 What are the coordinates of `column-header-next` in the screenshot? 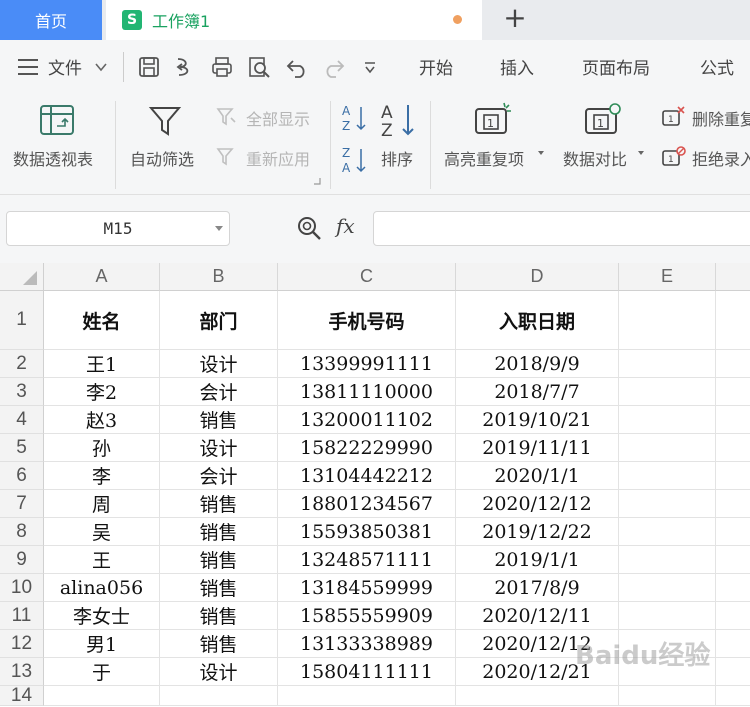 It's located at (733, 277).